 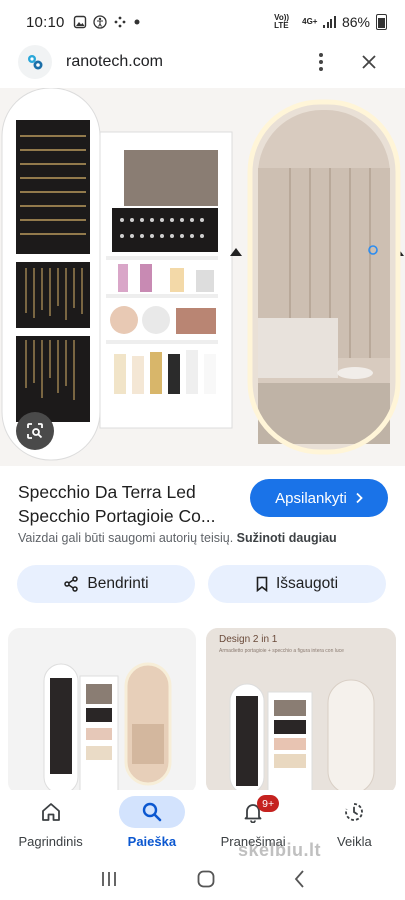 I want to click on status-time: 10:10, so click(x=45, y=22).